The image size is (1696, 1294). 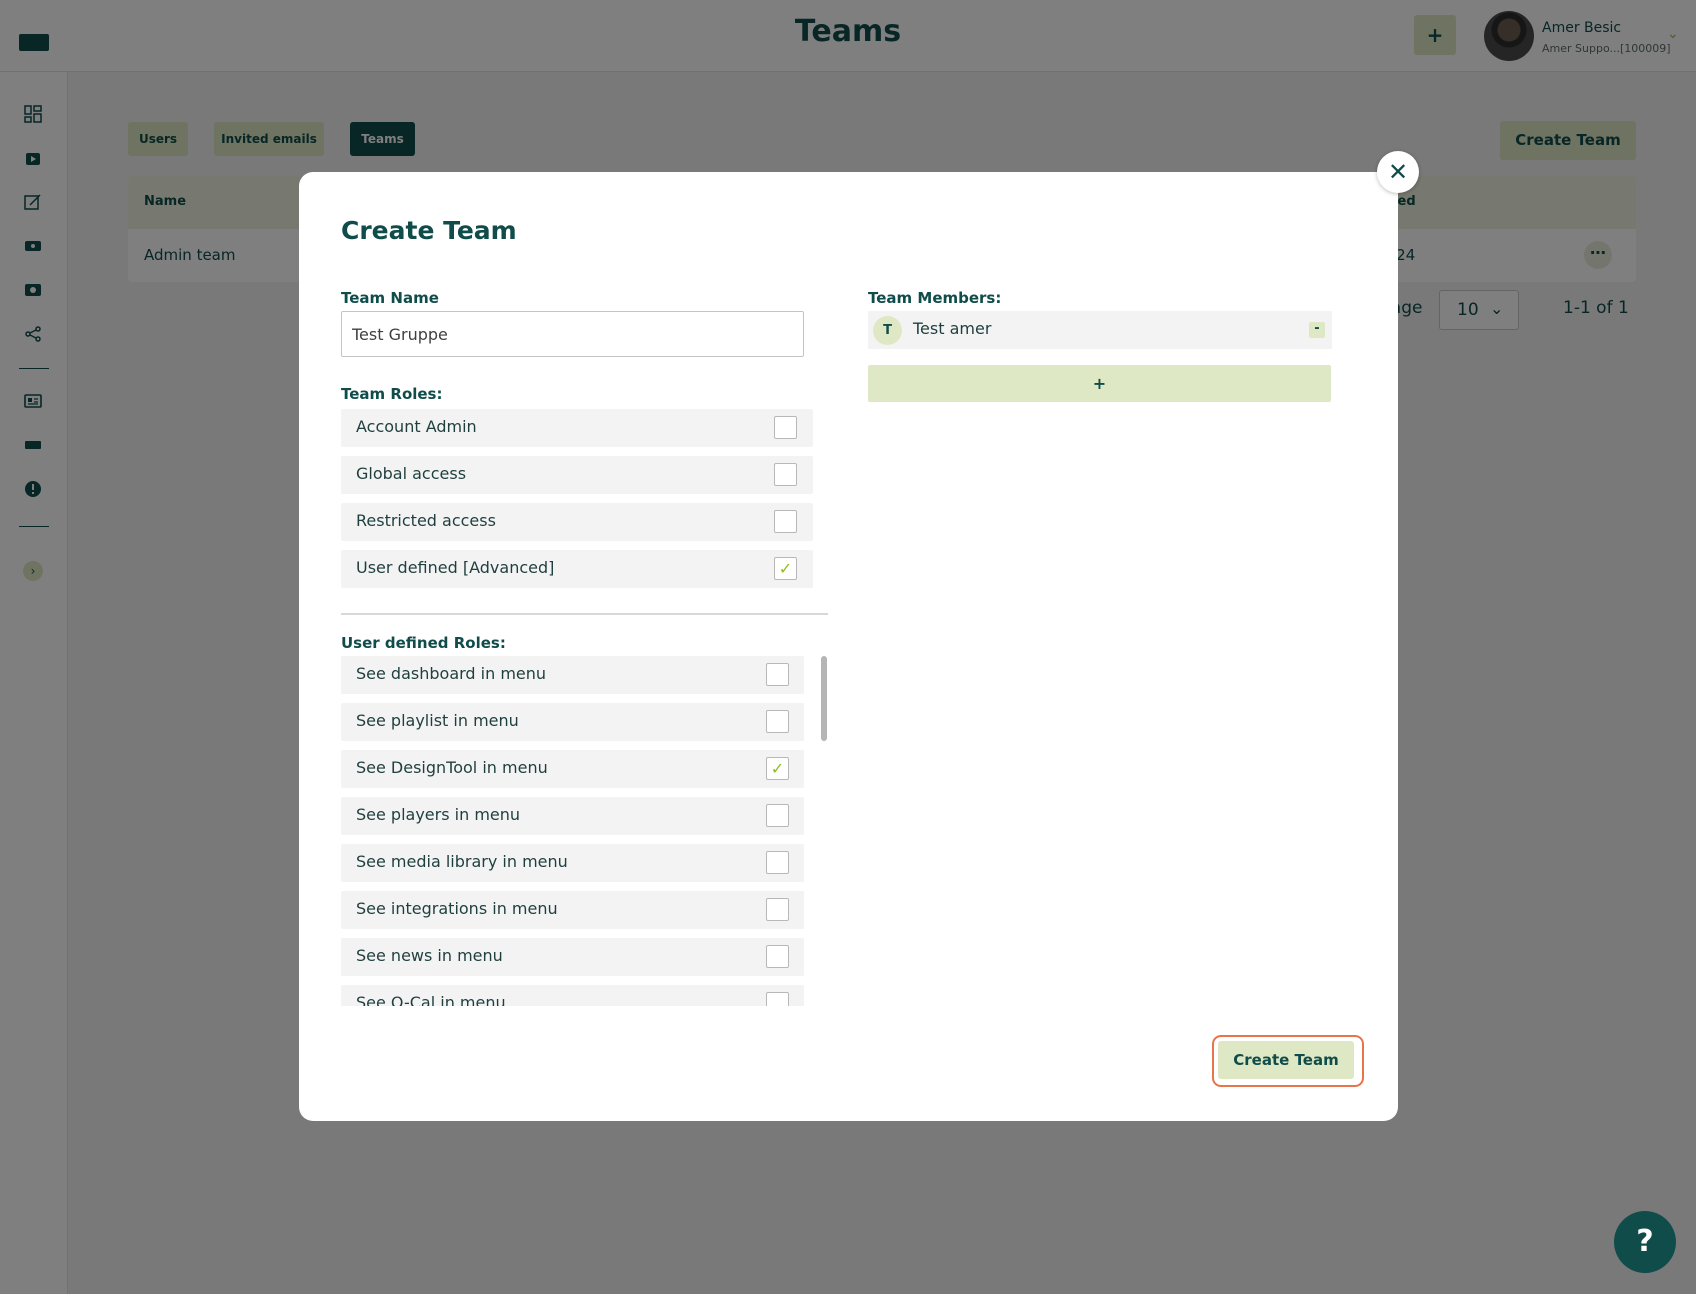 What do you see at coordinates (431, 999) in the screenshot?
I see `role-label: See Q-Cal in menu` at bounding box center [431, 999].